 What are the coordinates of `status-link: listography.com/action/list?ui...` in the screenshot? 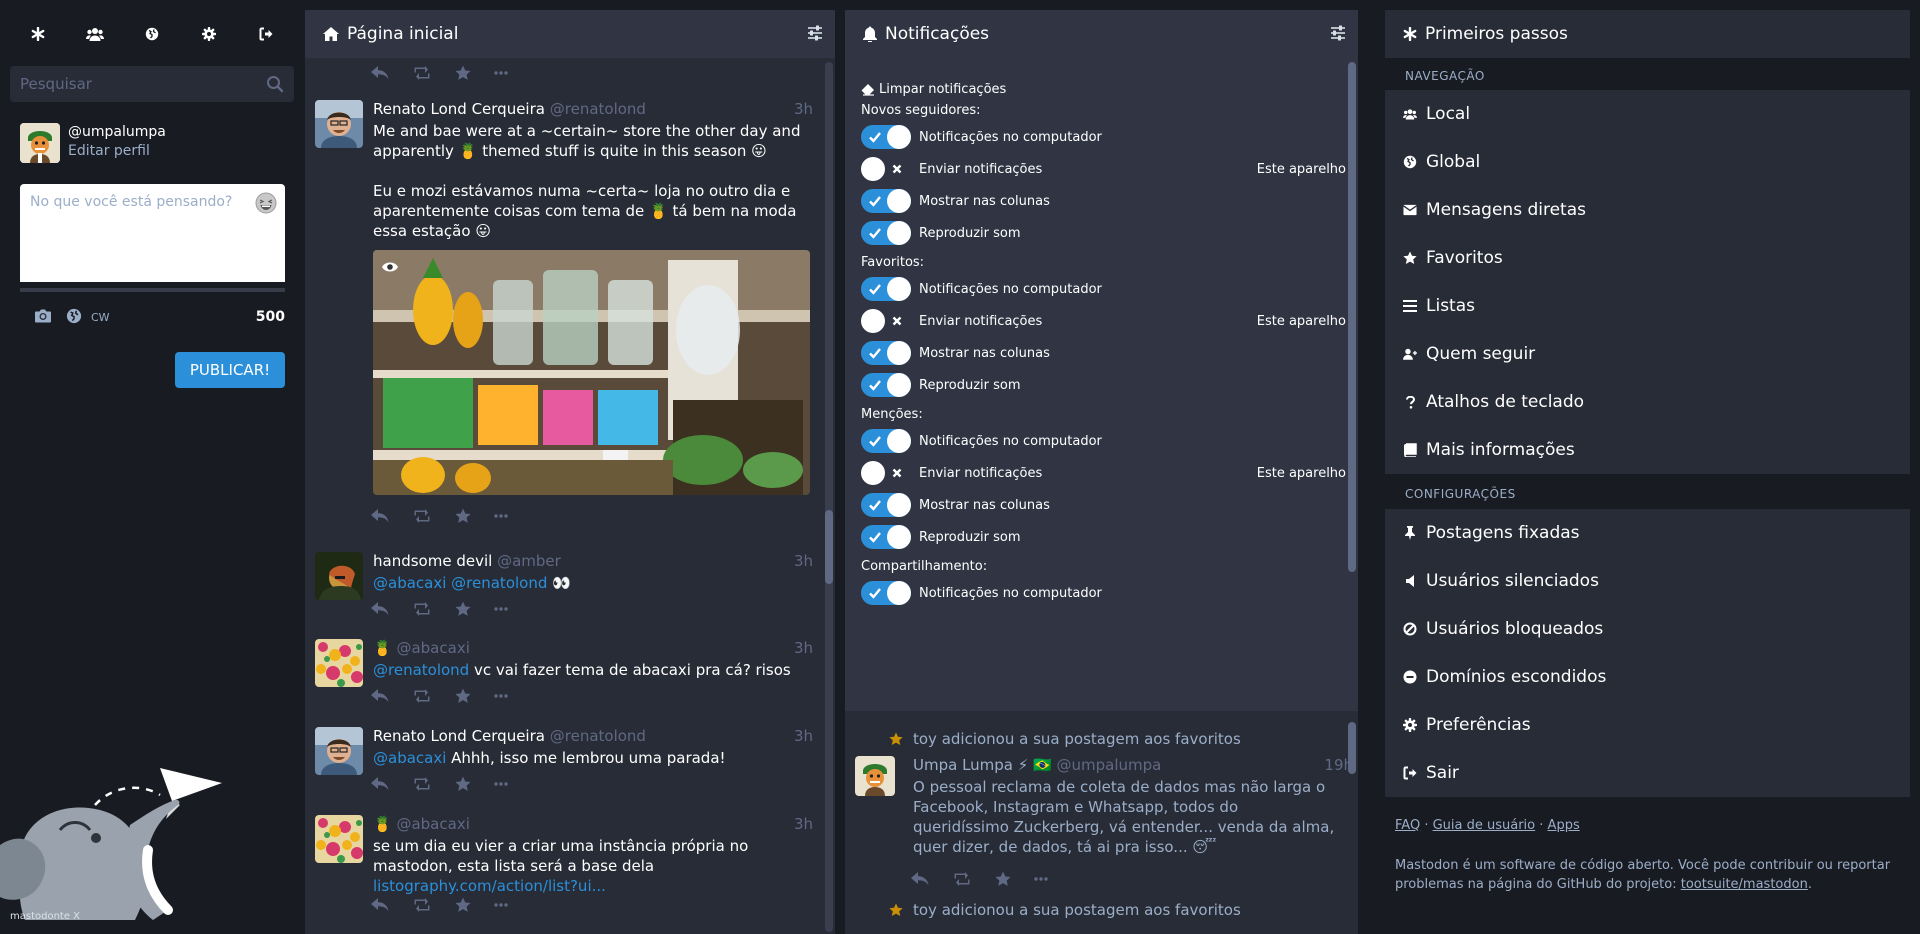 It's located at (489, 886).